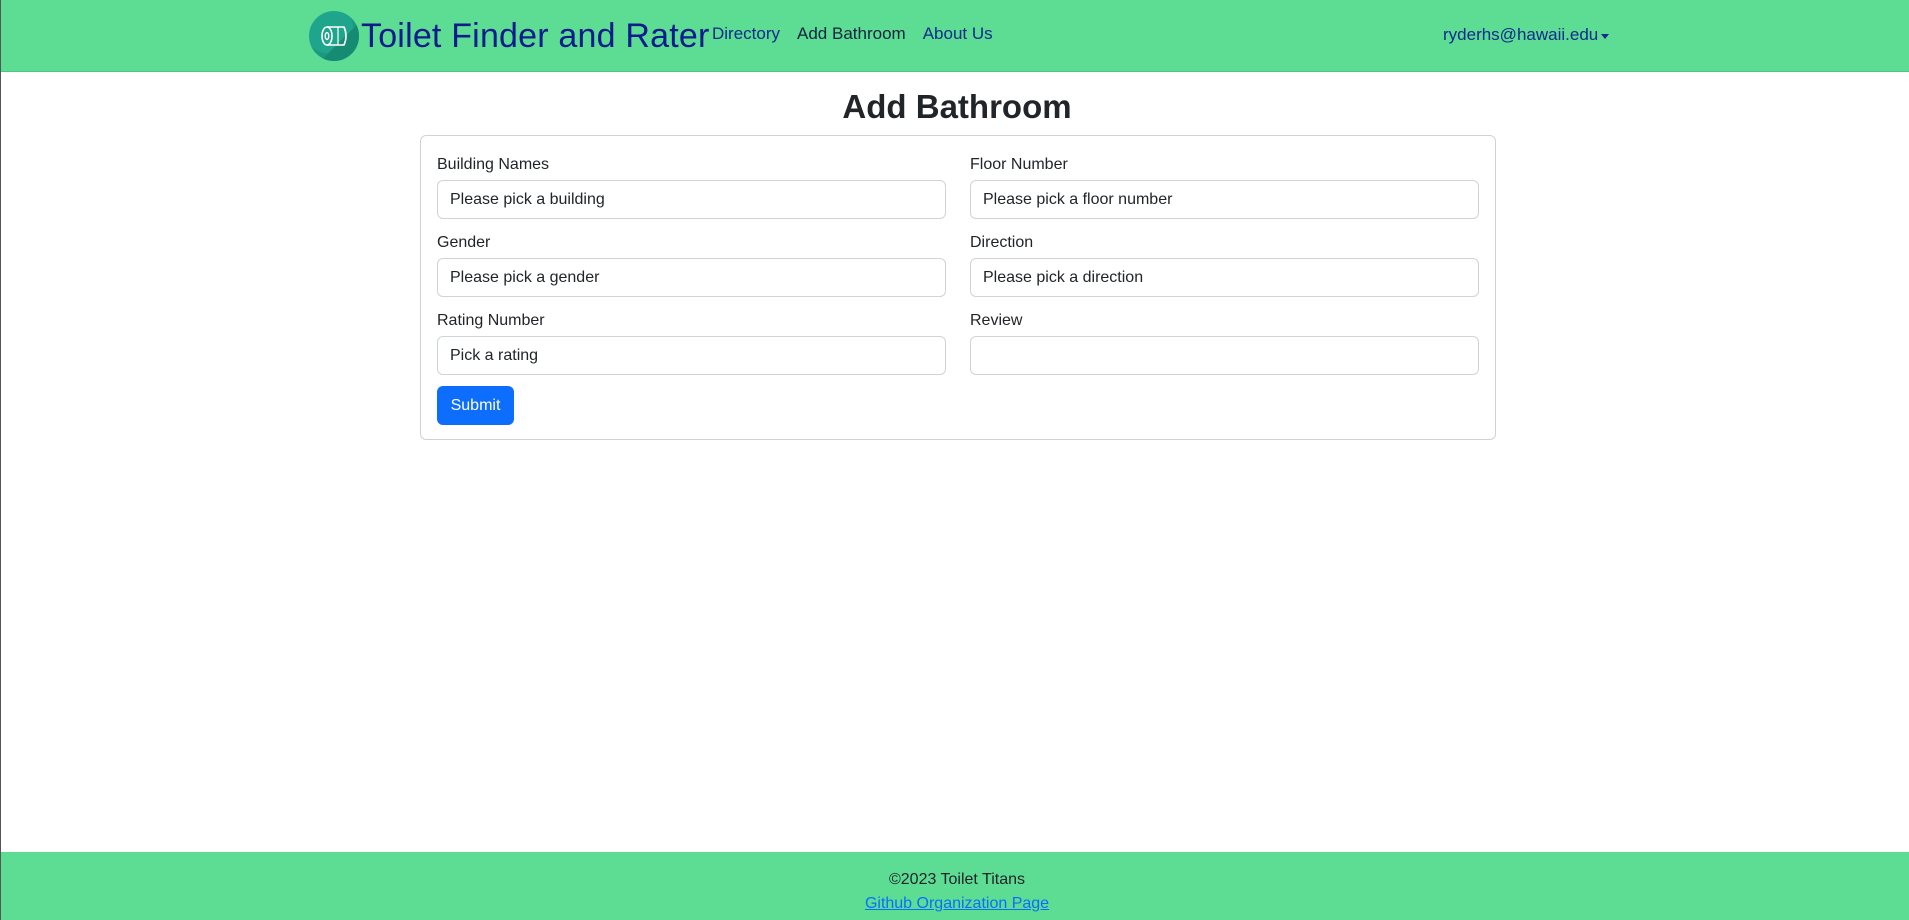 The height and width of the screenshot is (920, 1909). I want to click on direction-field: Direction Please pick a direction, so click(1224, 264).